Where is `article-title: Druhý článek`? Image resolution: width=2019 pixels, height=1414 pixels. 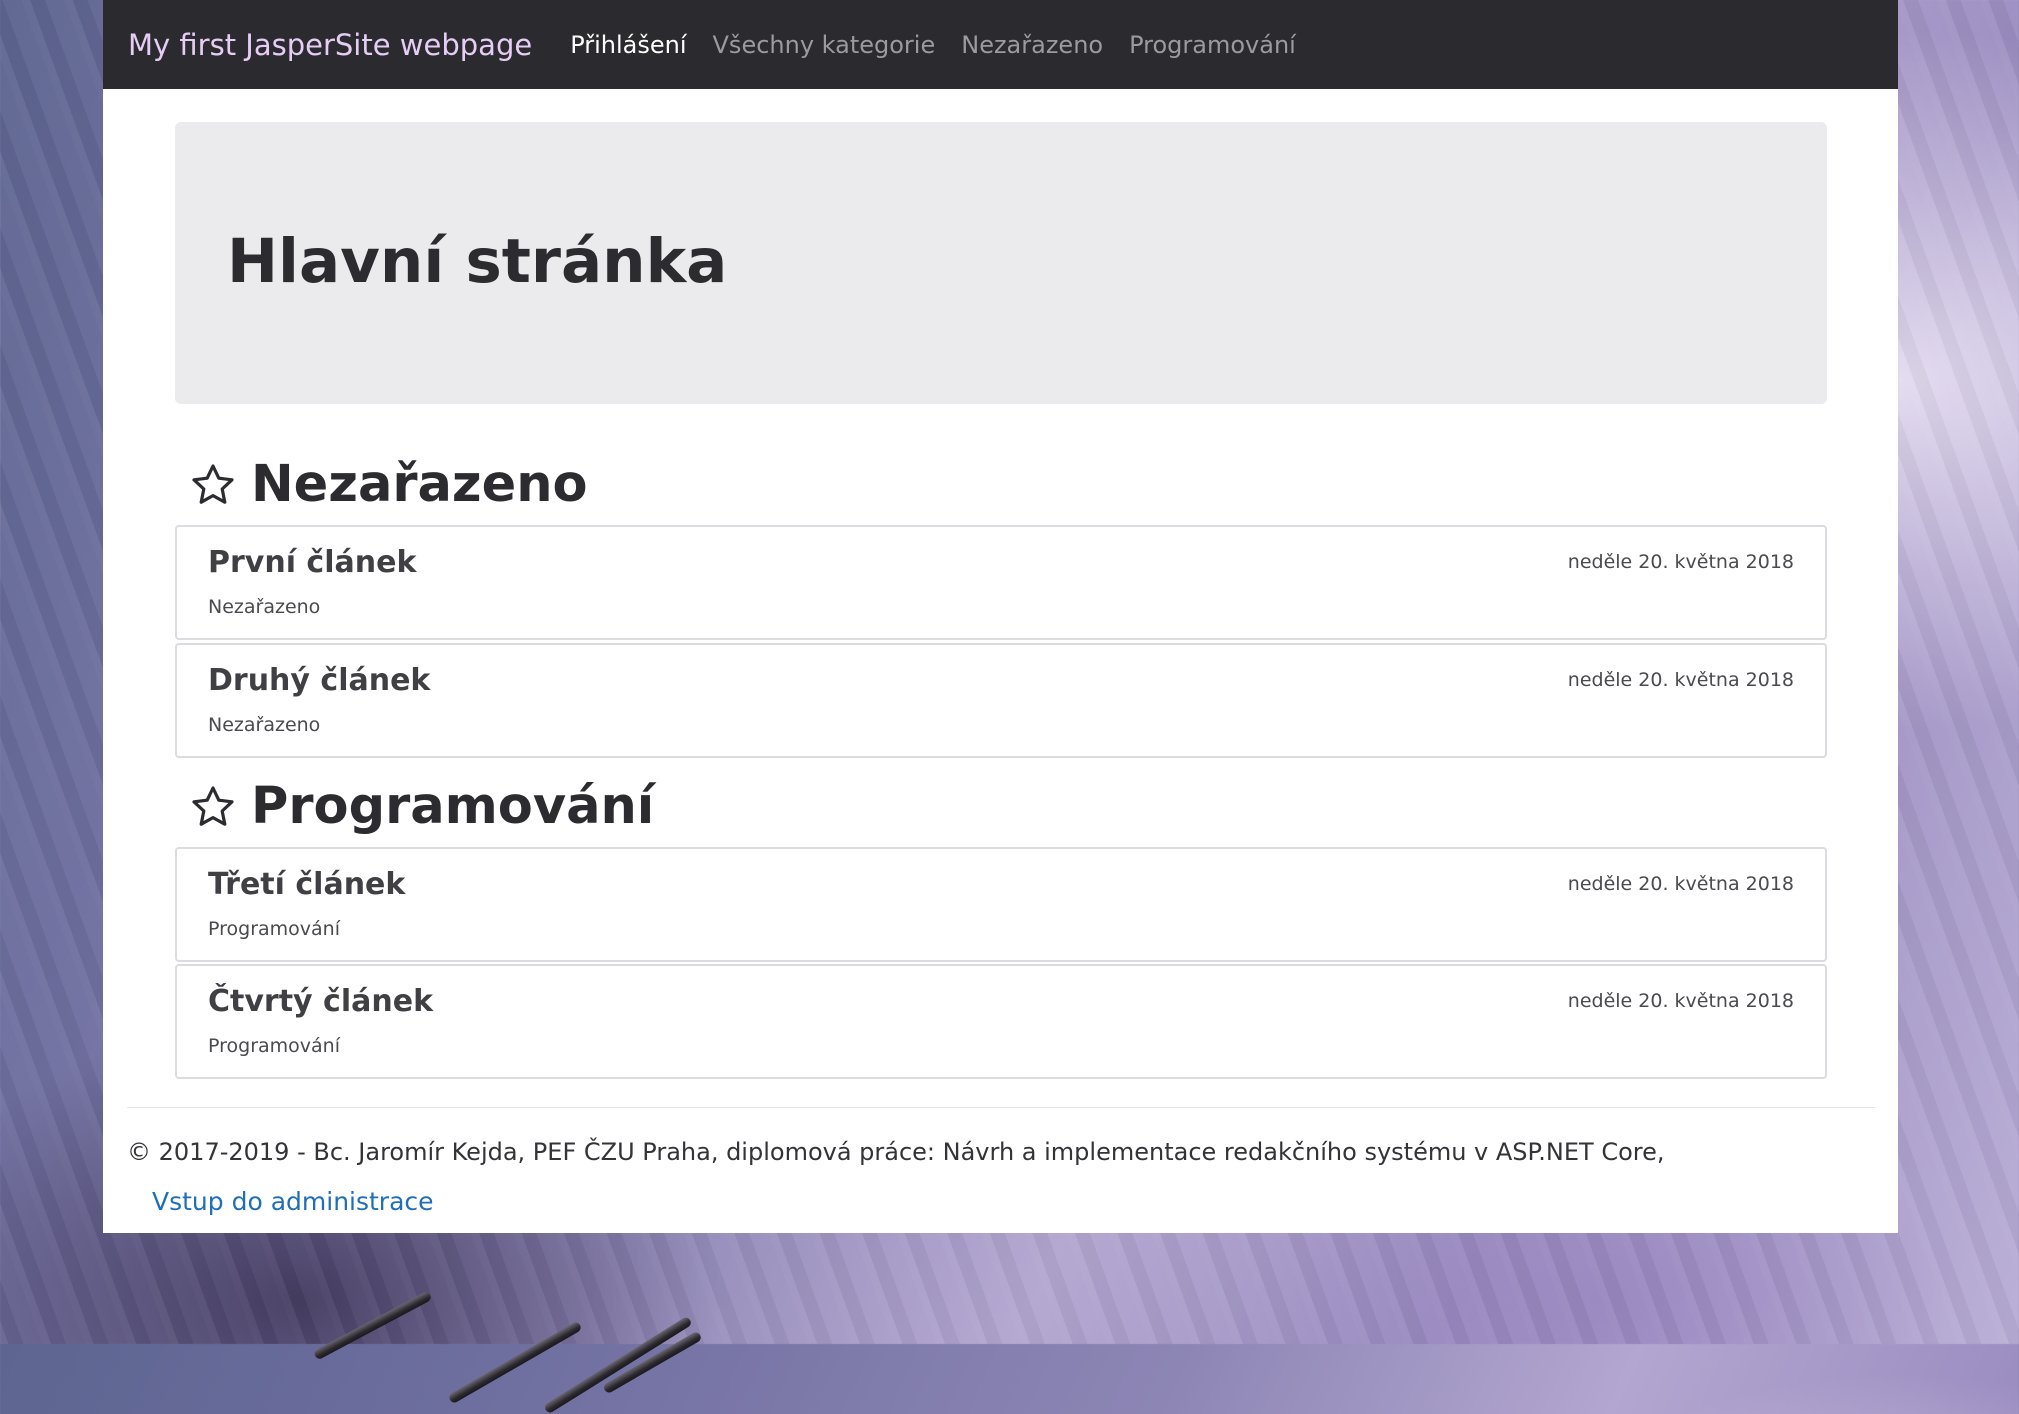 article-title: Druhý článek is located at coordinates (319, 680).